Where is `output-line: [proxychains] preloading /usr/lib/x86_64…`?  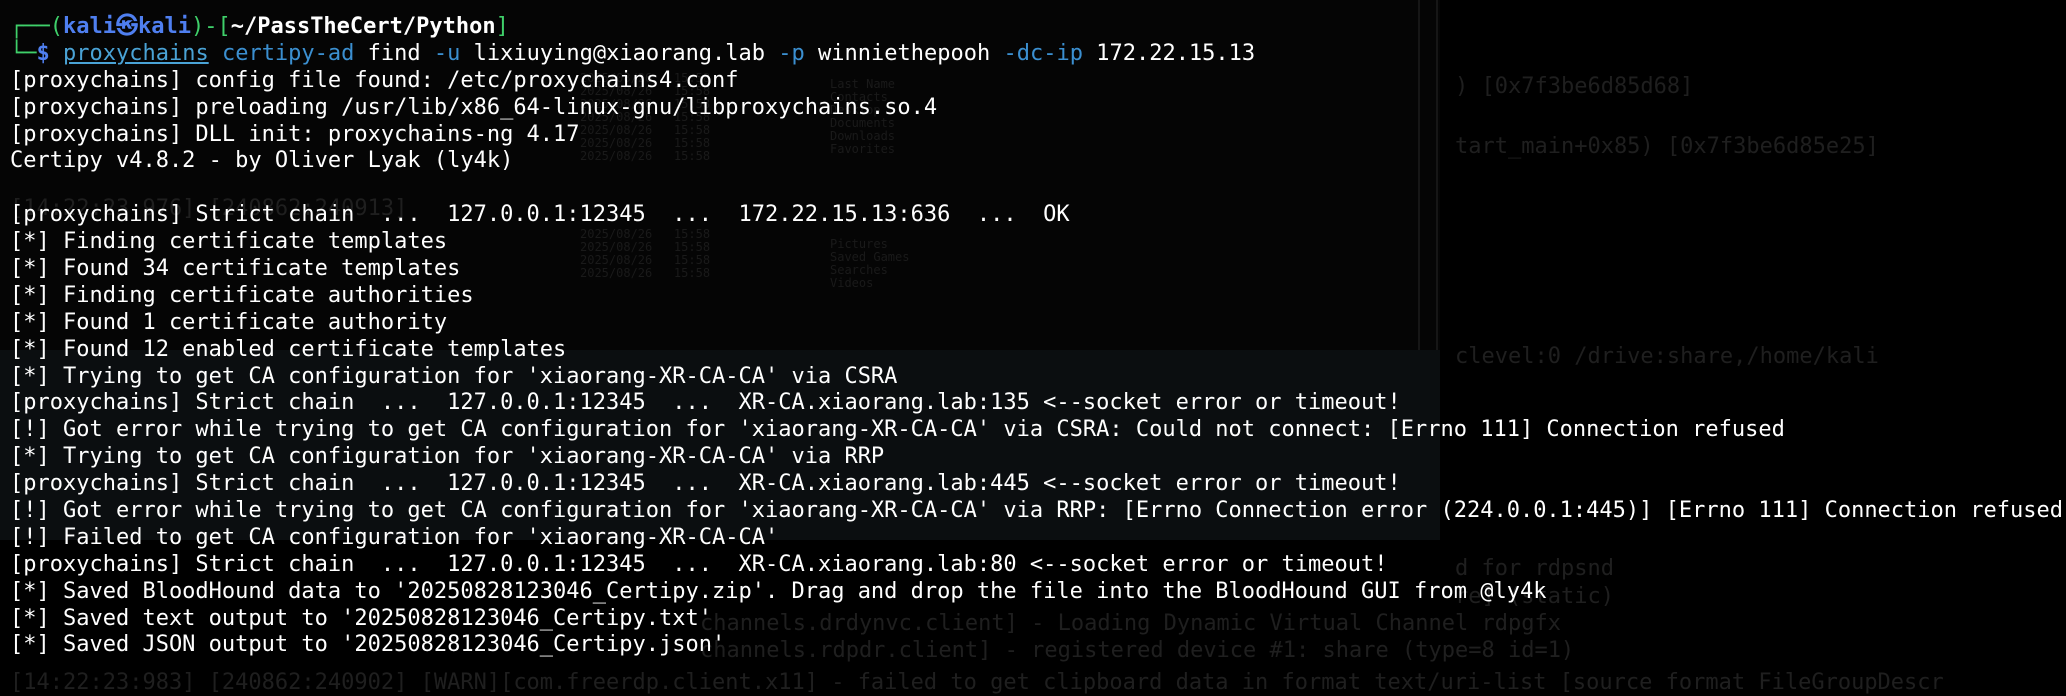
output-line: [proxychains] preloading /usr/lib/x86_64… is located at coordinates (474, 107).